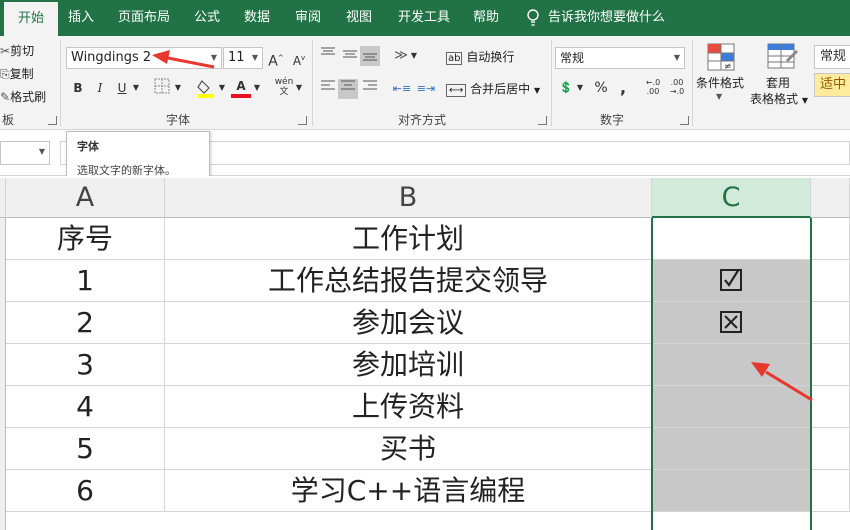 This screenshot has width=850, height=530. What do you see at coordinates (257, 18) in the screenshot?
I see `tab-data: 数据` at bounding box center [257, 18].